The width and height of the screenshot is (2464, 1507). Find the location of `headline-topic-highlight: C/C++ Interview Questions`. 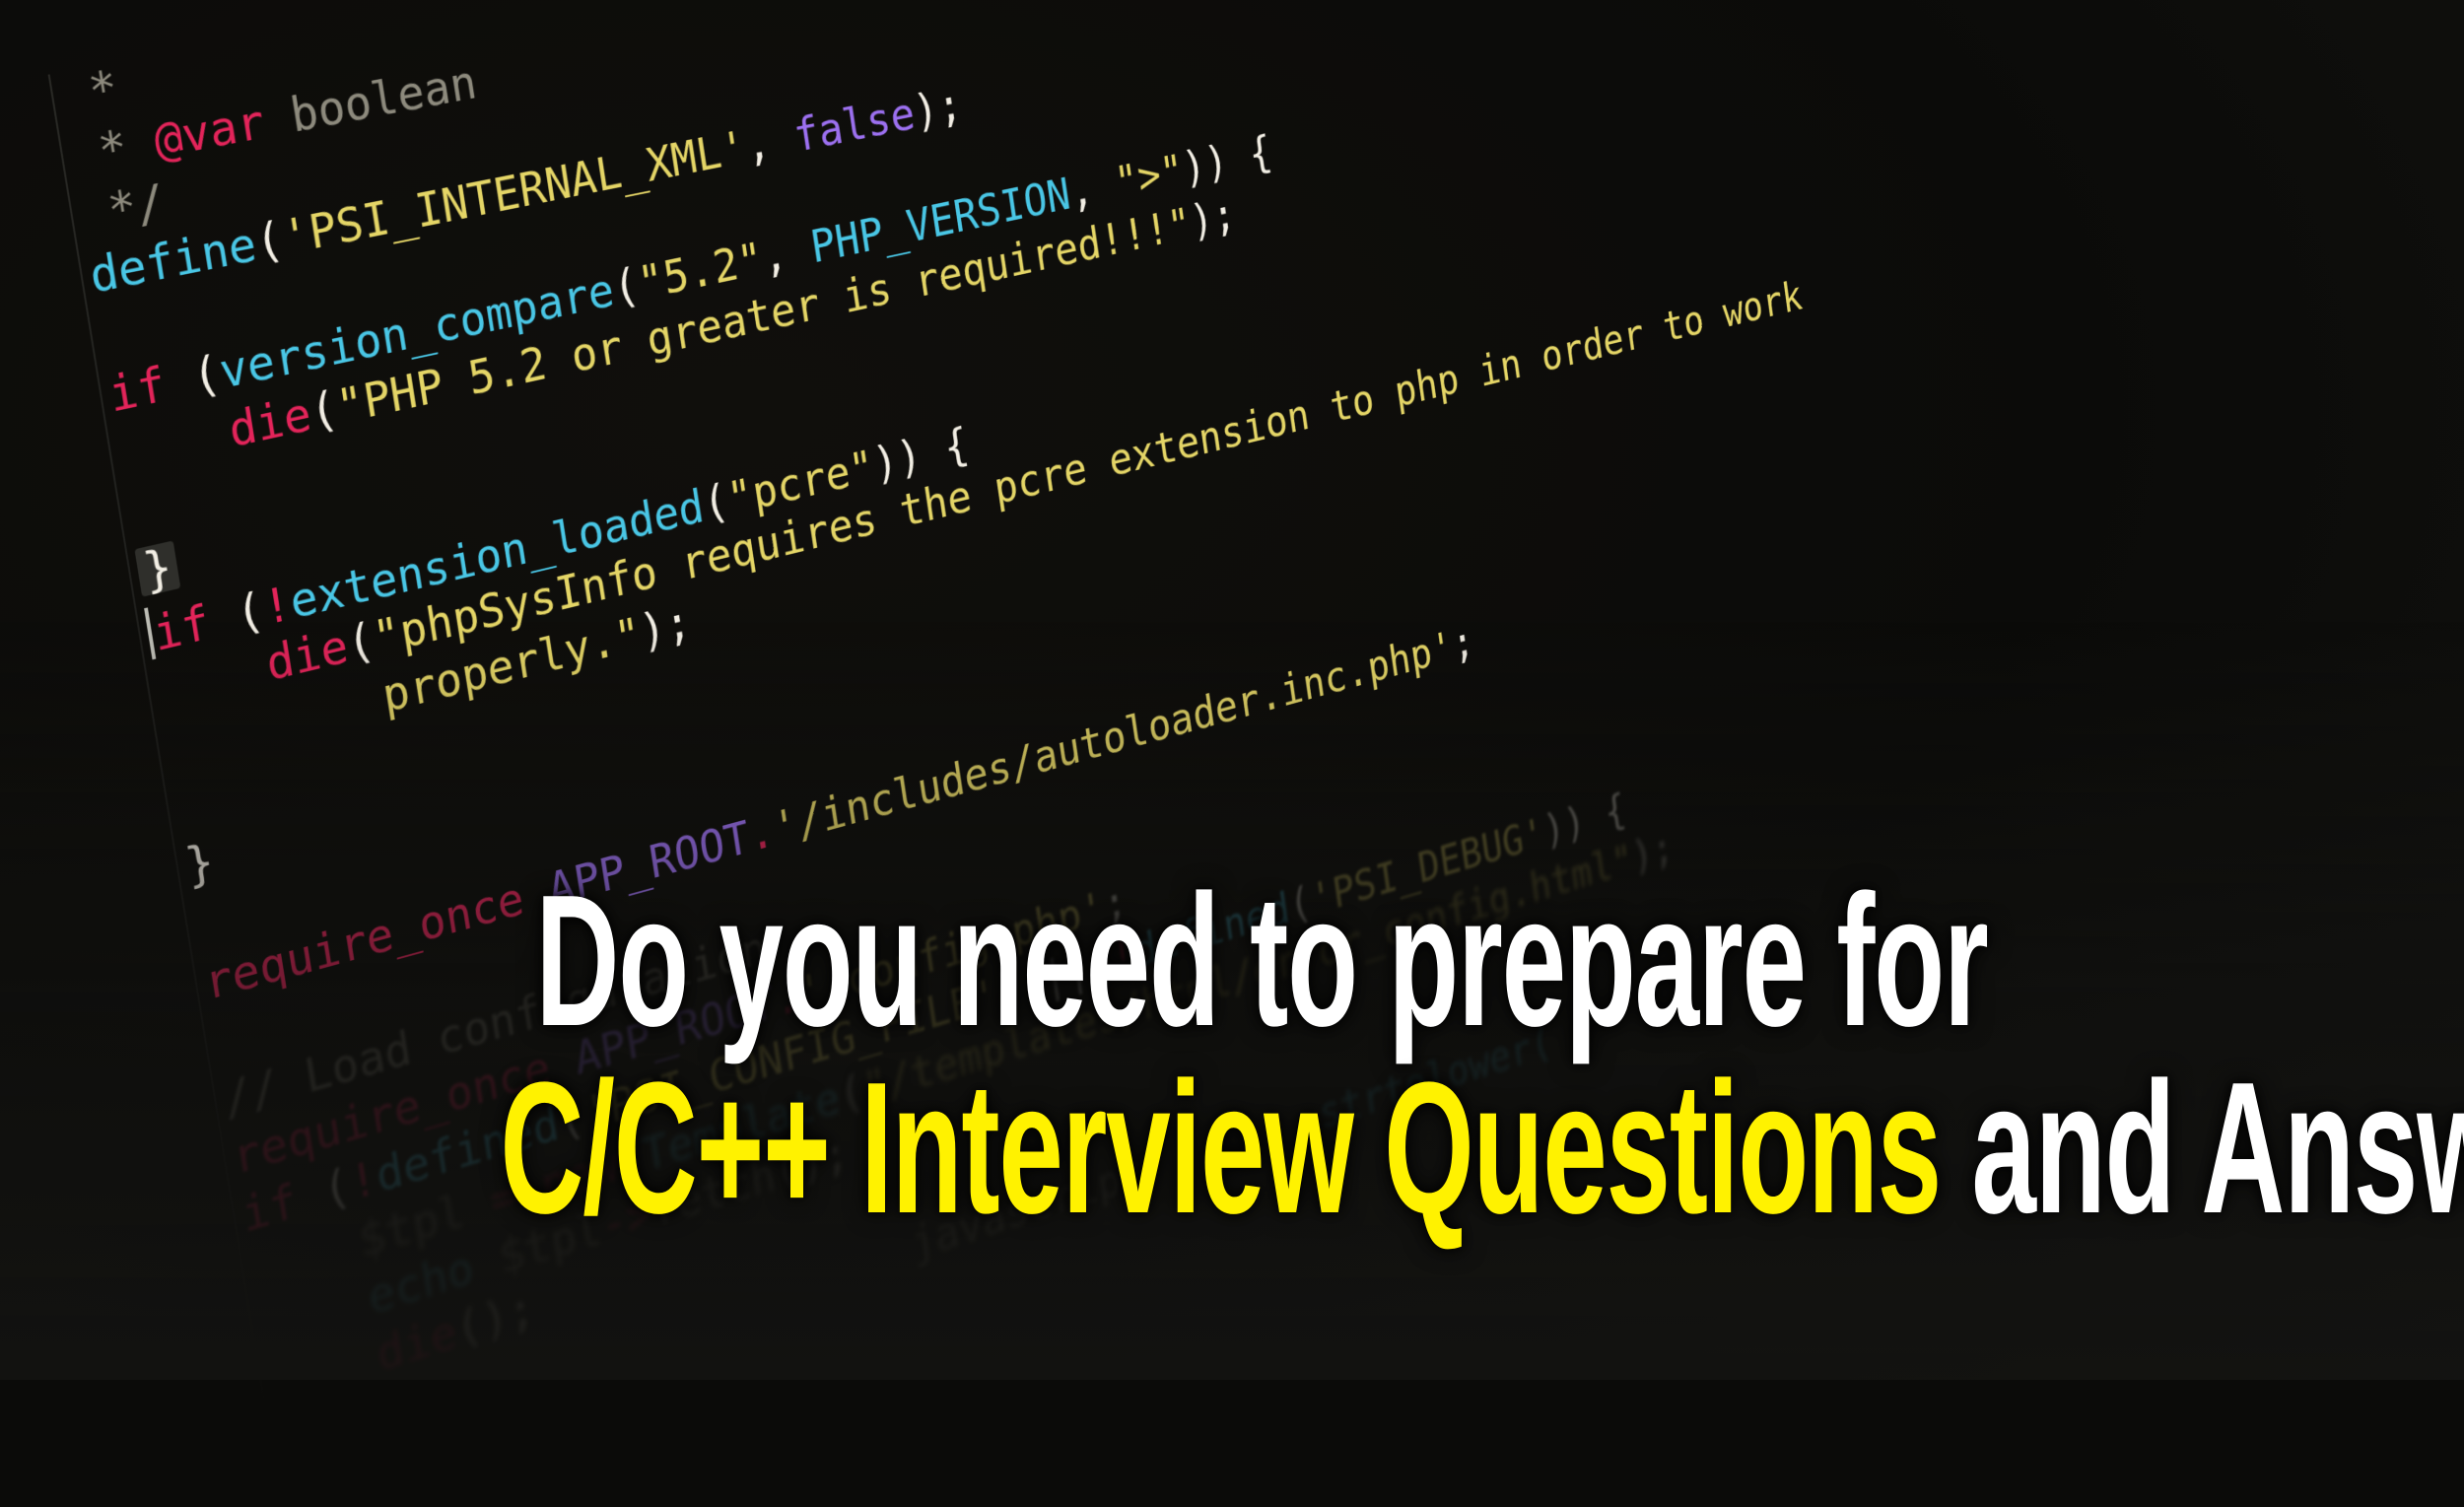

headline-topic-highlight: C/C++ Interview Questions is located at coordinates (1221, 1148).